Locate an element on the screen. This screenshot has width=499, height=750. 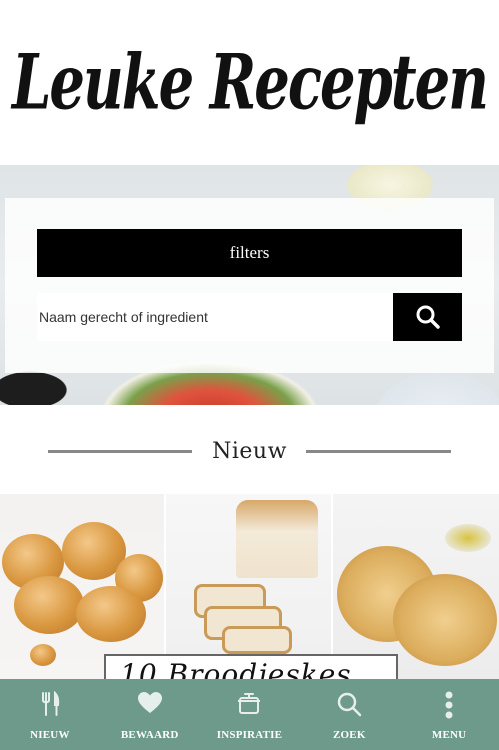
cutlery-icon is located at coordinates (50, 703).